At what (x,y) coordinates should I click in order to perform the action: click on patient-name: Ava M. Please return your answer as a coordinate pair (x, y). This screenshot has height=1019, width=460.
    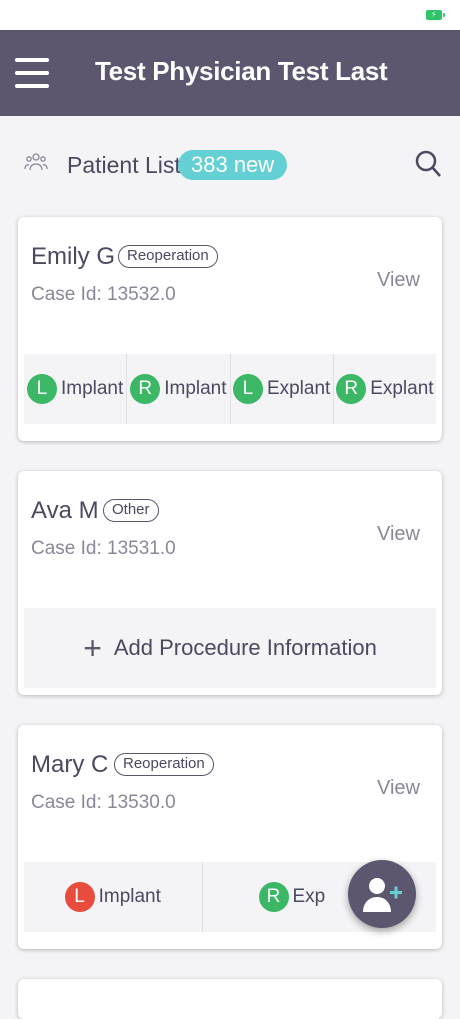
    Looking at the image, I should click on (65, 510).